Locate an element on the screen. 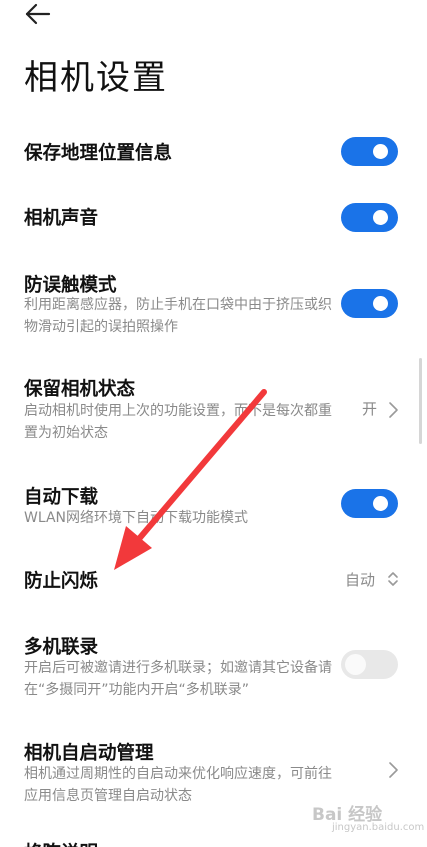  setting-description: 启动相机时使用上次的功能设置，而不是每次都重置为初始状态 is located at coordinates (178, 422).